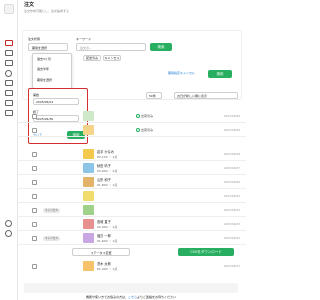 This screenshot has height=300, width=320. Describe the element at coordinates (9, 43) in the screenshot. I see `nav-orders-icon` at that location.